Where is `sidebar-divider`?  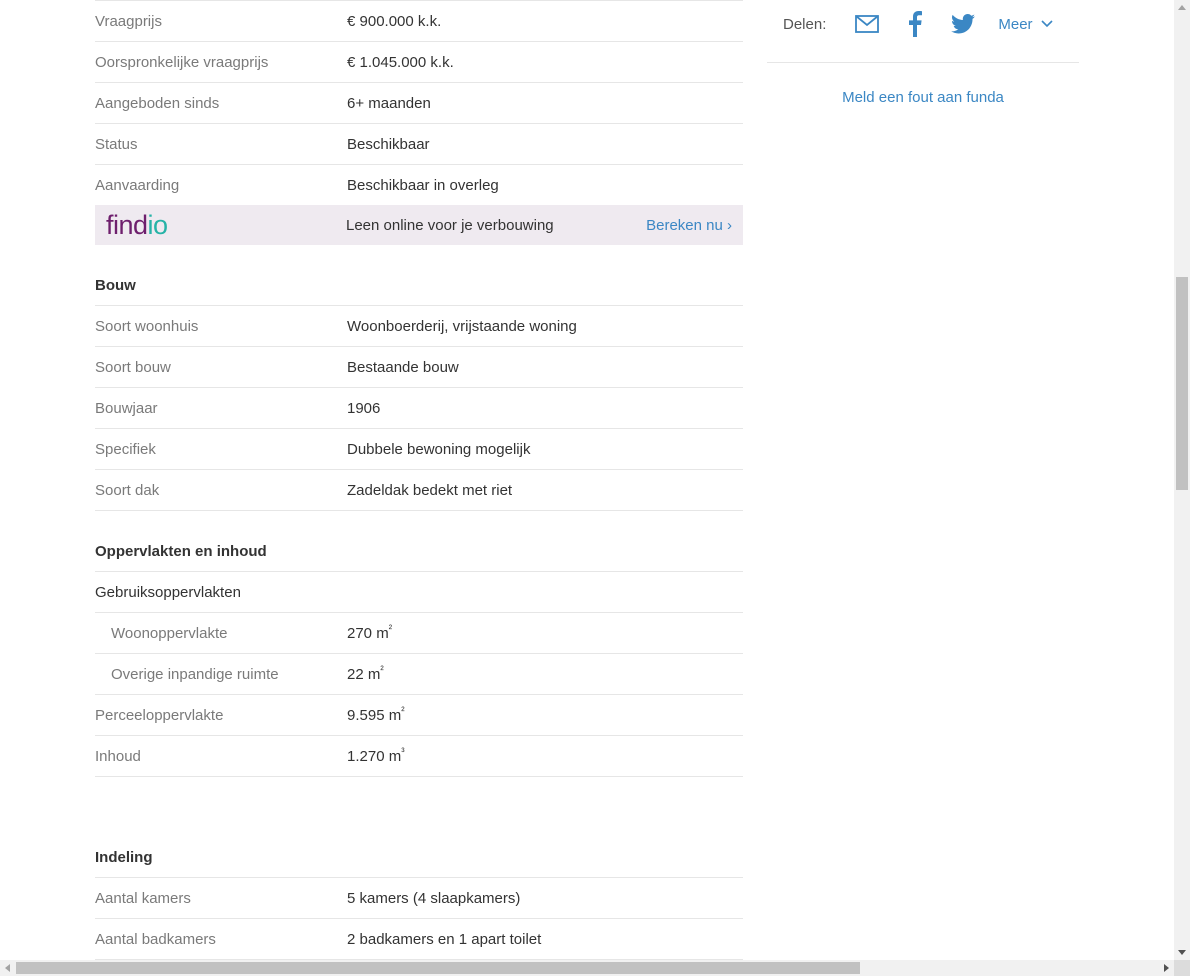 sidebar-divider is located at coordinates (923, 62).